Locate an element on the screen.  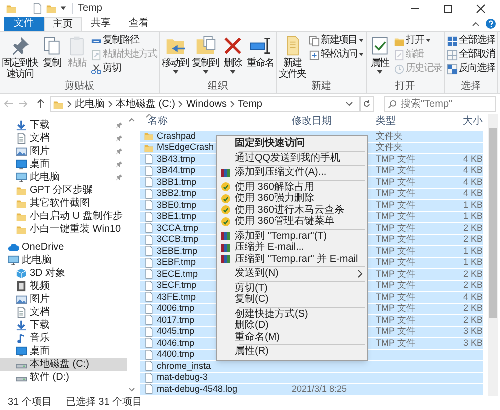
group-label: 新建 is located at coordinates (322, 87).